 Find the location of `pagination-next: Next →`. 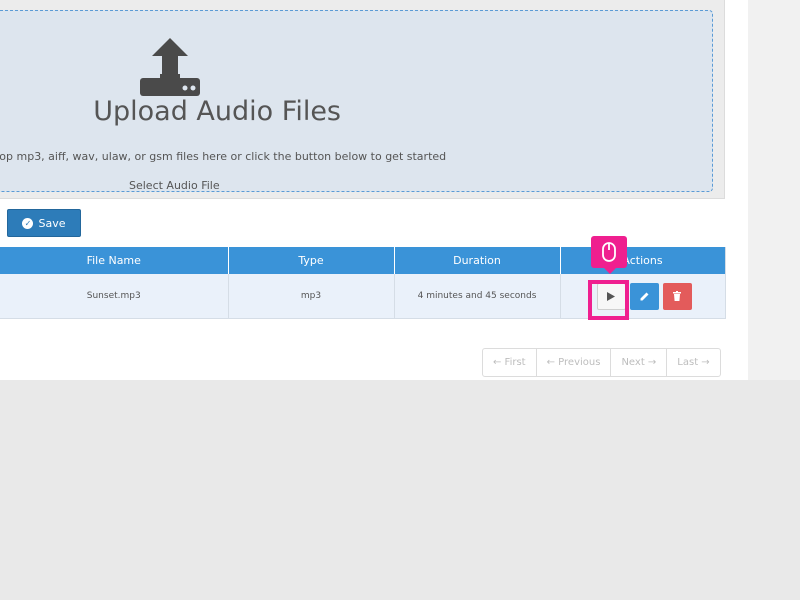

pagination-next: Next → is located at coordinates (639, 362).